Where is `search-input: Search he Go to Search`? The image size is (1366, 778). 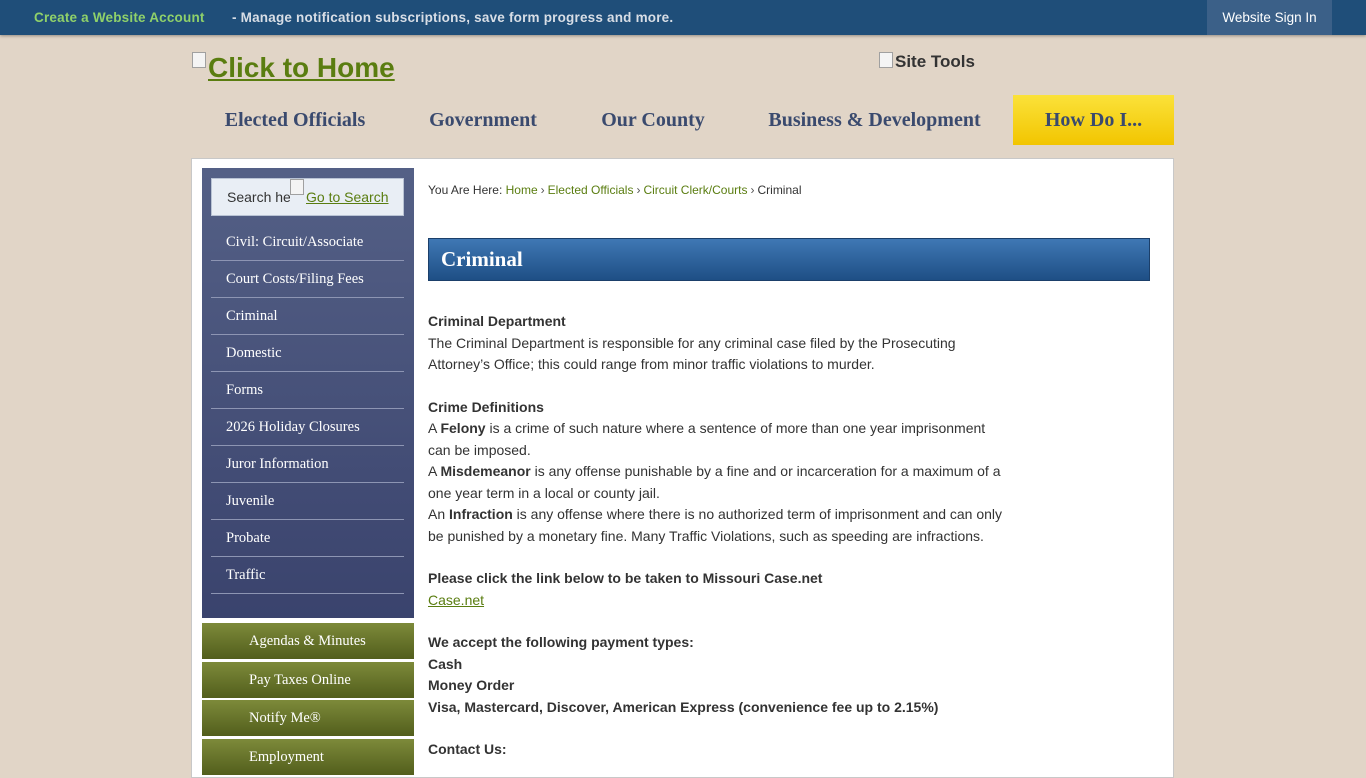 search-input: Search he Go to Search is located at coordinates (307, 197).